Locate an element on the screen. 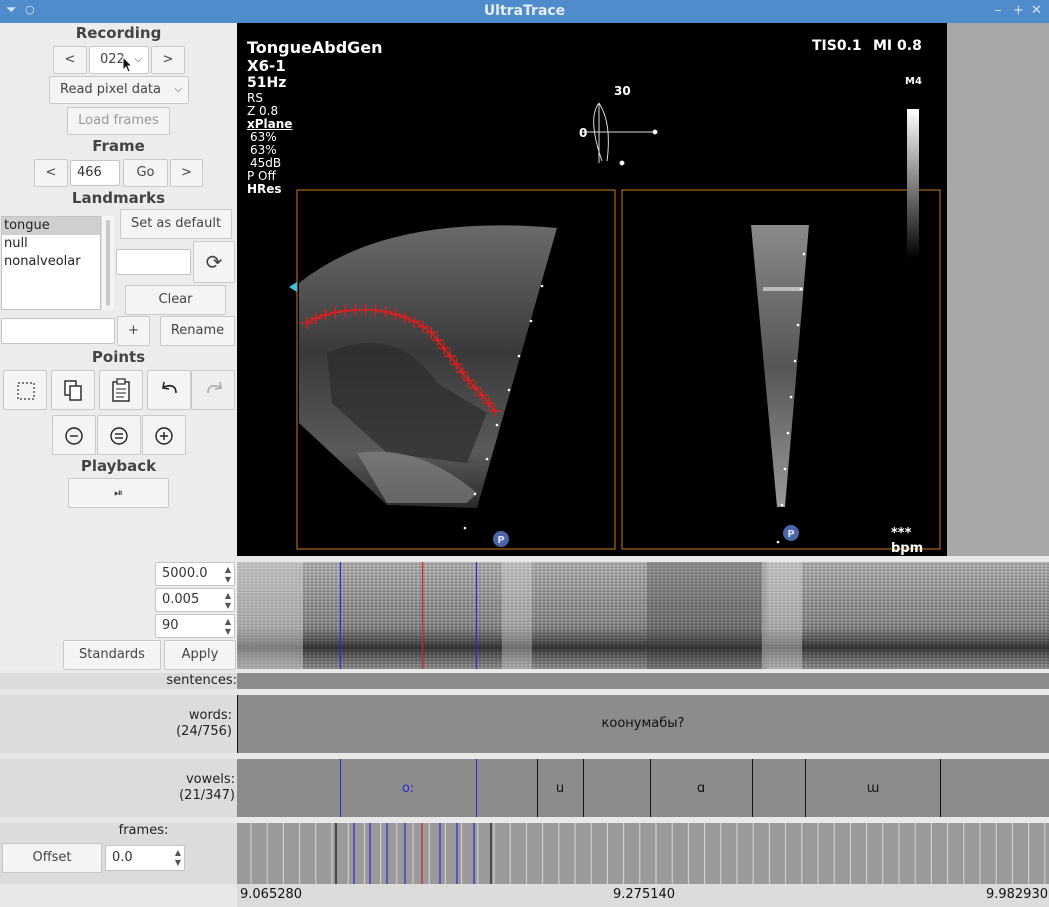 The width and height of the screenshot is (1049, 907). frames-tier is located at coordinates (643, 853).